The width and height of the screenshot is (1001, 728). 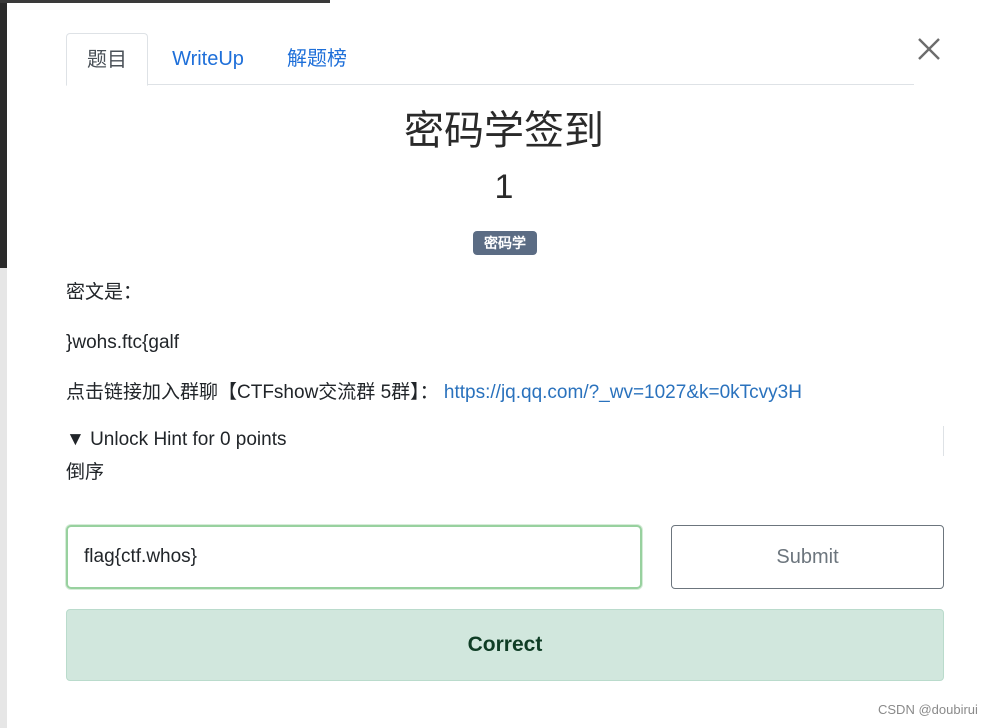 What do you see at coordinates (504, 131) in the screenshot?
I see `challenge-title: 密码学签到` at bounding box center [504, 131].